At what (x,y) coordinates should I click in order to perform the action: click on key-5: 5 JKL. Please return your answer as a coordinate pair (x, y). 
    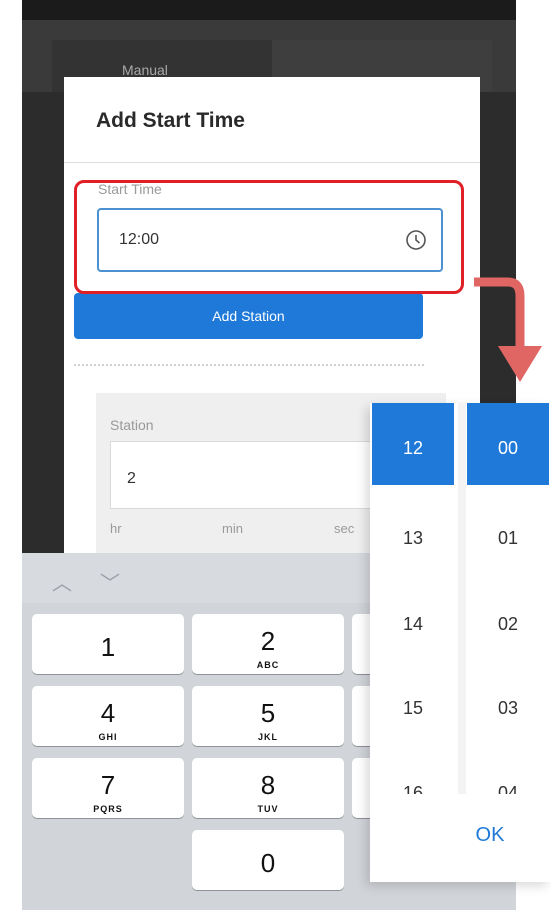
    Looking at the image, I should click on (268, 716).